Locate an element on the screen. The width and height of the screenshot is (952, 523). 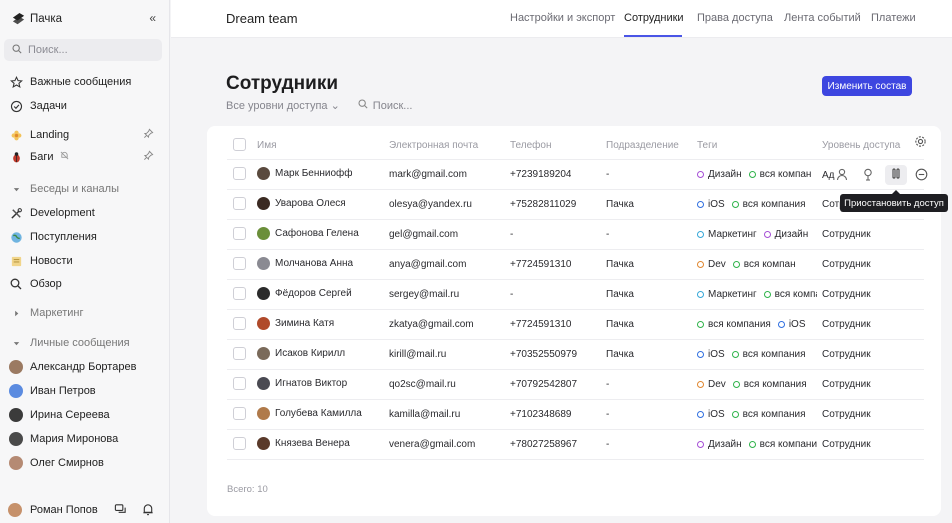
employee-email: mark@gmail.com is located at coordinates (428, 174).